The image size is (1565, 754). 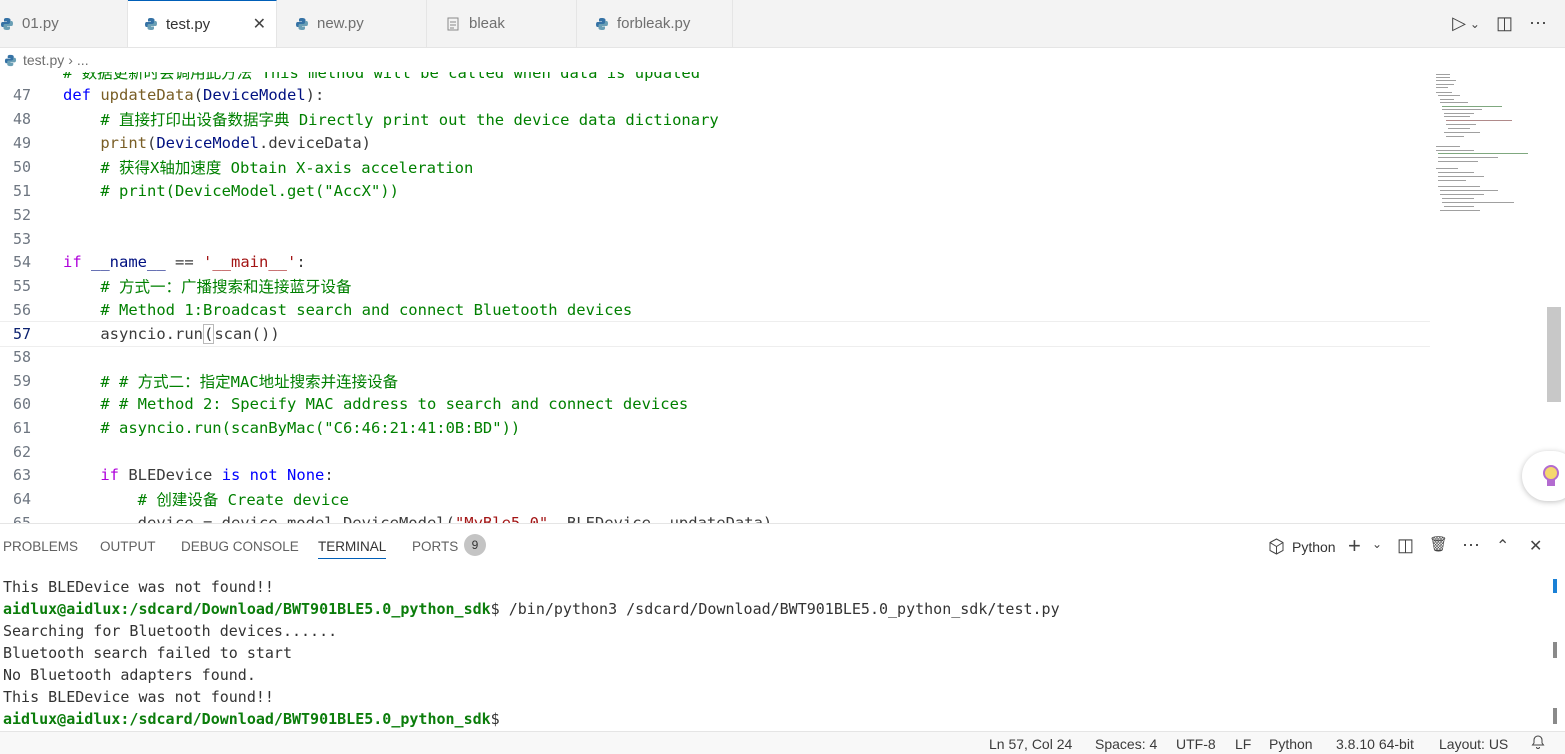 I want to click on code-line: 54 if __name__ == '__main__':, so click(x=715, y=262).